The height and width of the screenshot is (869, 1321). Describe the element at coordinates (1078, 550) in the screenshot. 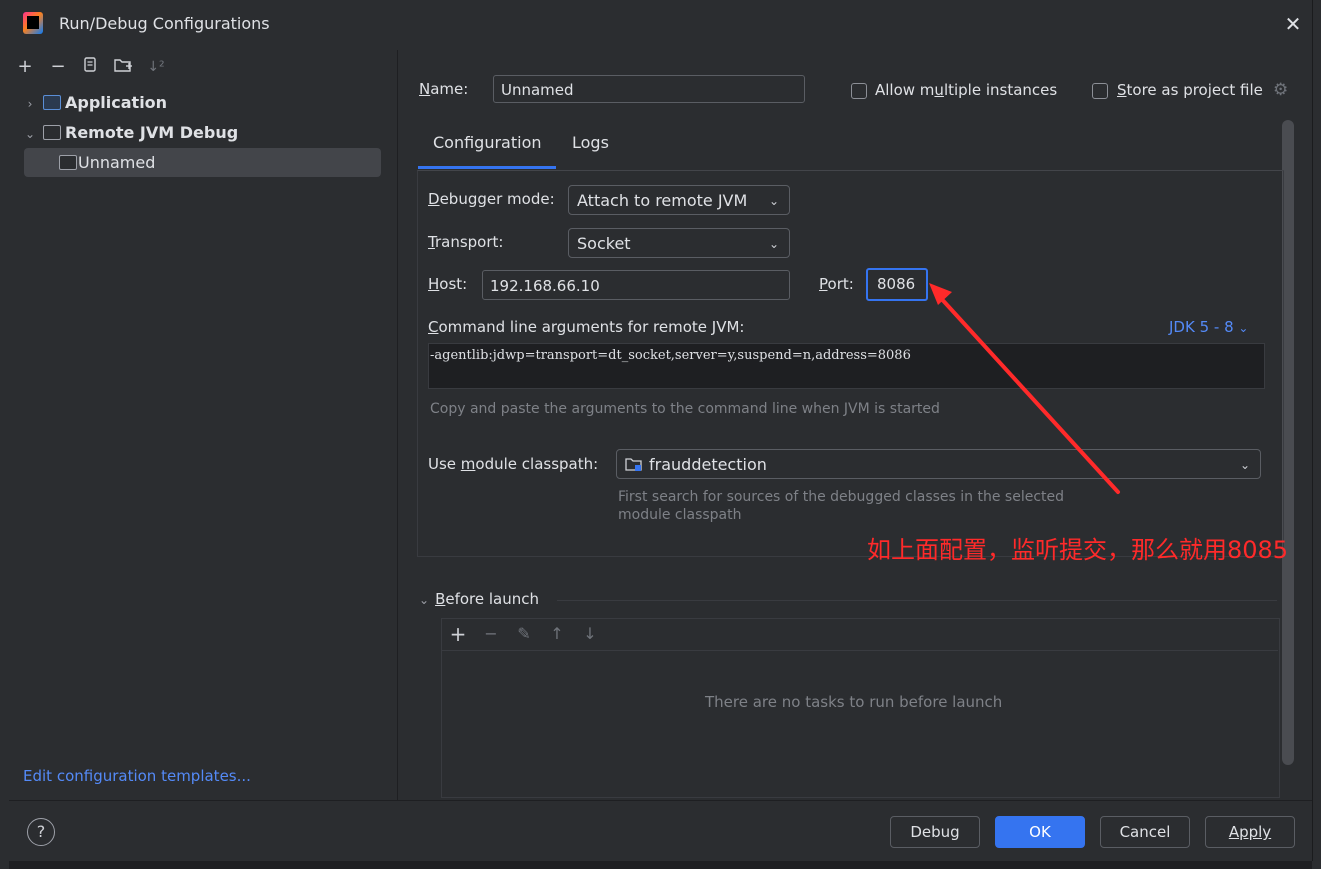

I see `annotation-note: 如上面配置，监听提交，那么就用8085` at that location.